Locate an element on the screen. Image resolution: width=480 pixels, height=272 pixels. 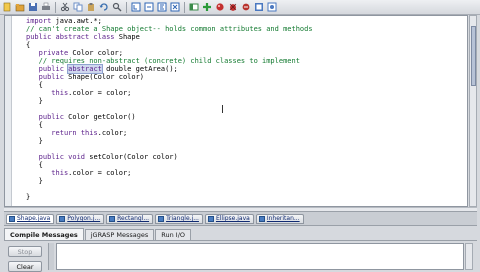
file-tab-label: Ellipse.java is located at coordinates (232, 218).